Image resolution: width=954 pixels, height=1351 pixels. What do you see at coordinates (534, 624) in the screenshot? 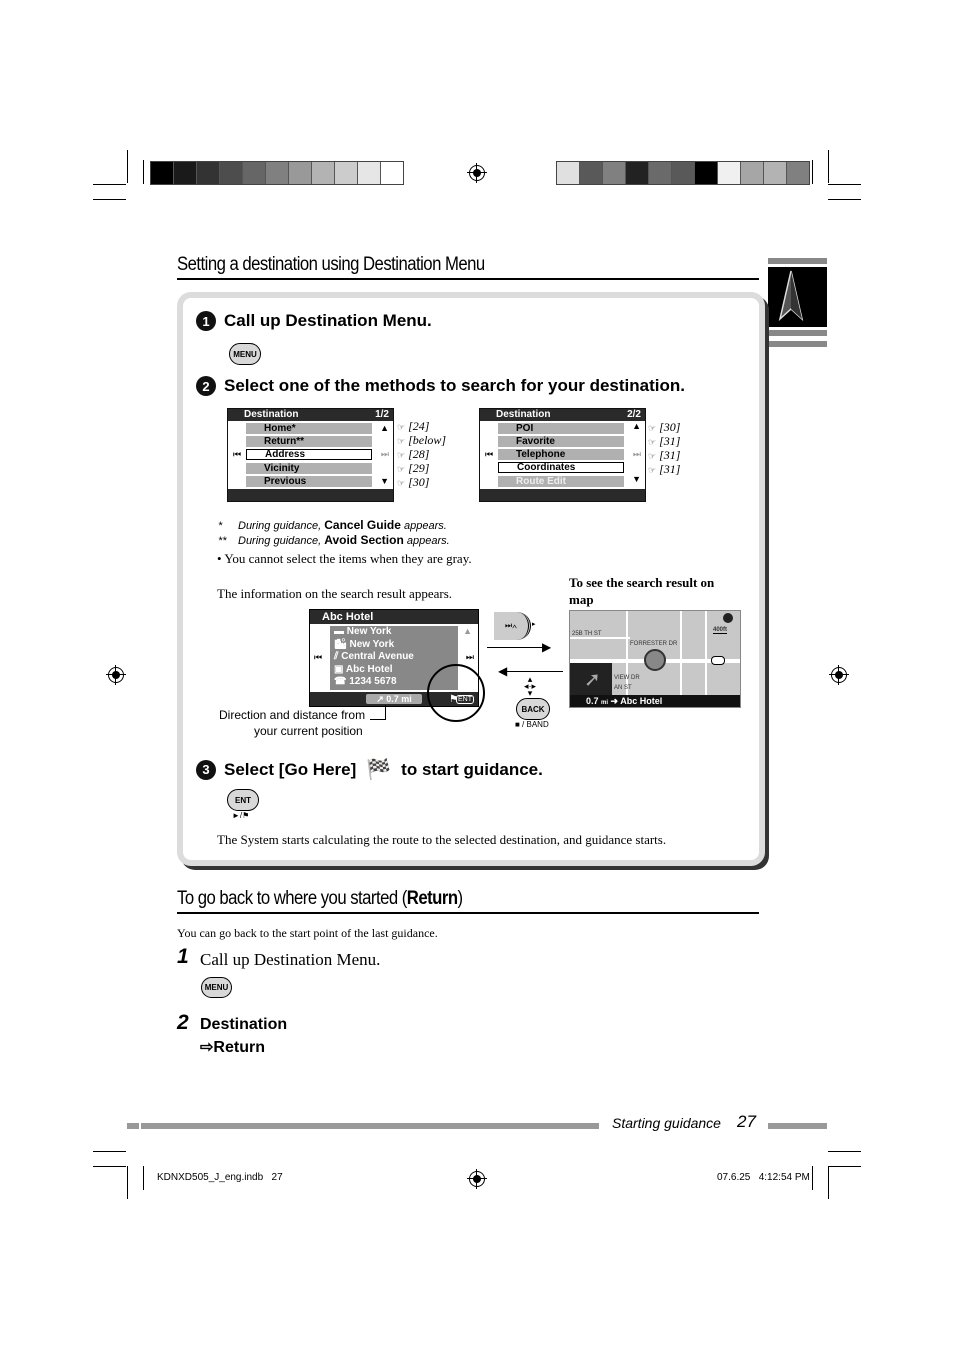
I see `play-icon: ▸` at bounding box center [534, 624].